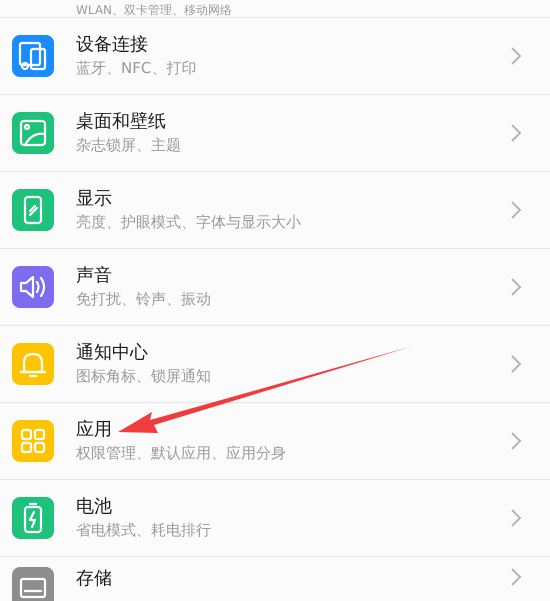  What do you see at coordinates (112, 353) in the screenshot?
I see `setting-title: 通知中心` at bounding box center [112, 353].